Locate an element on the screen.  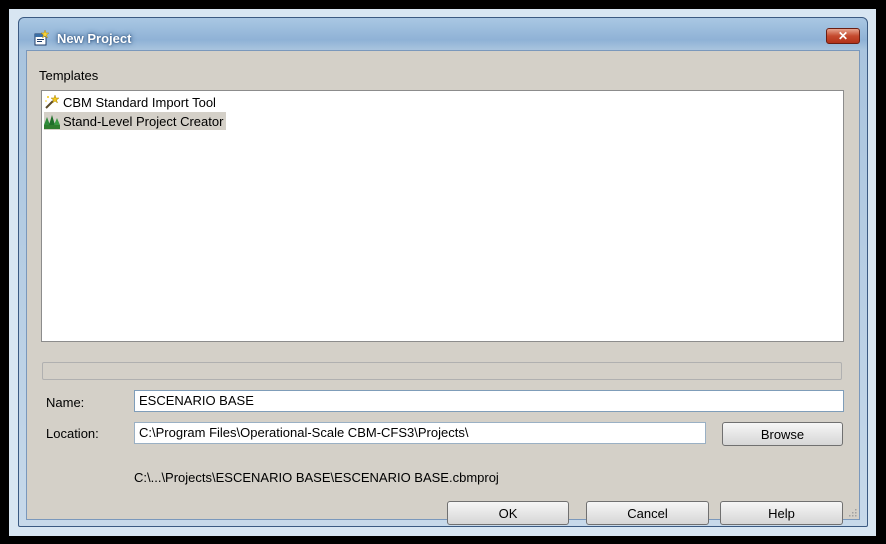
cancel-button: Cancel is located at coordinates (647, 513).